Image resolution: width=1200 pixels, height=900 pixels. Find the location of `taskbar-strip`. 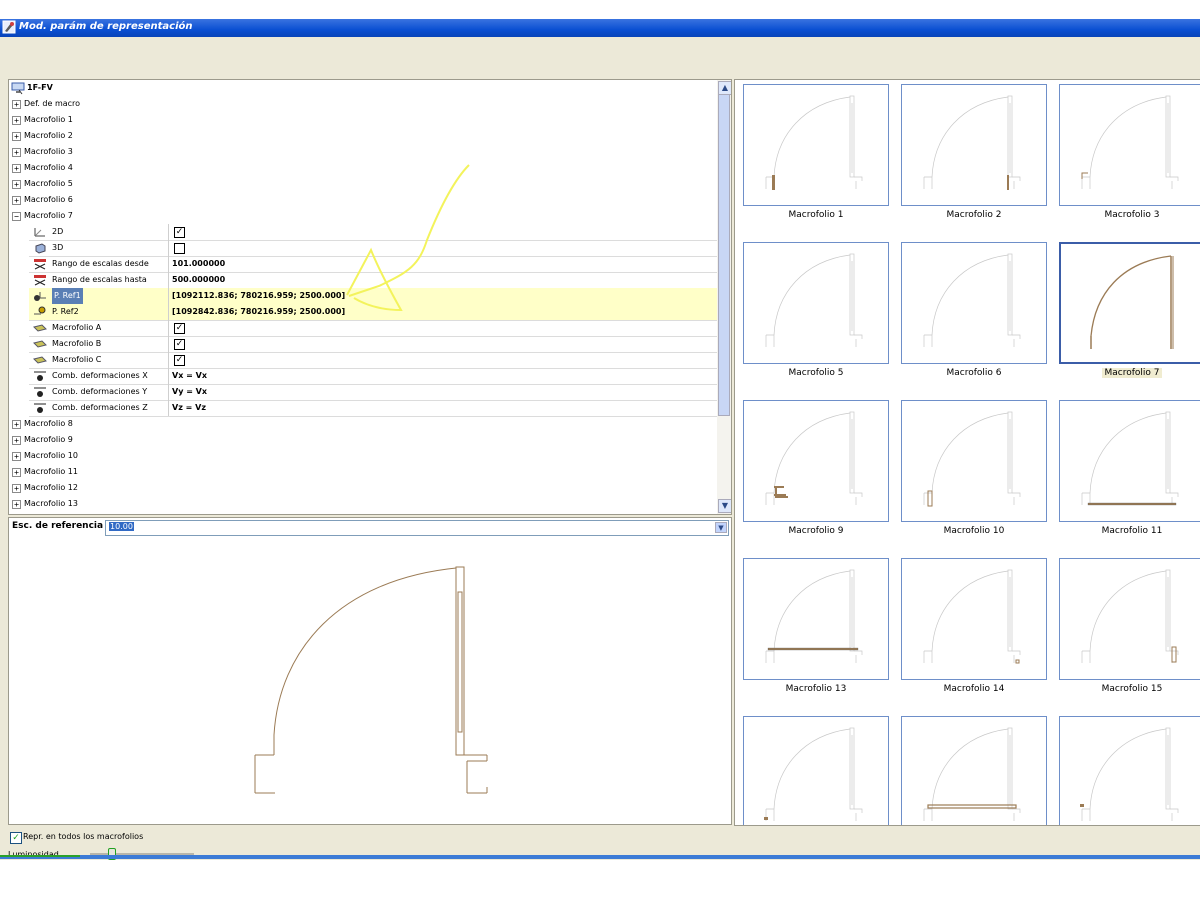

taskbar-strip is located at coordinates (600, 857).